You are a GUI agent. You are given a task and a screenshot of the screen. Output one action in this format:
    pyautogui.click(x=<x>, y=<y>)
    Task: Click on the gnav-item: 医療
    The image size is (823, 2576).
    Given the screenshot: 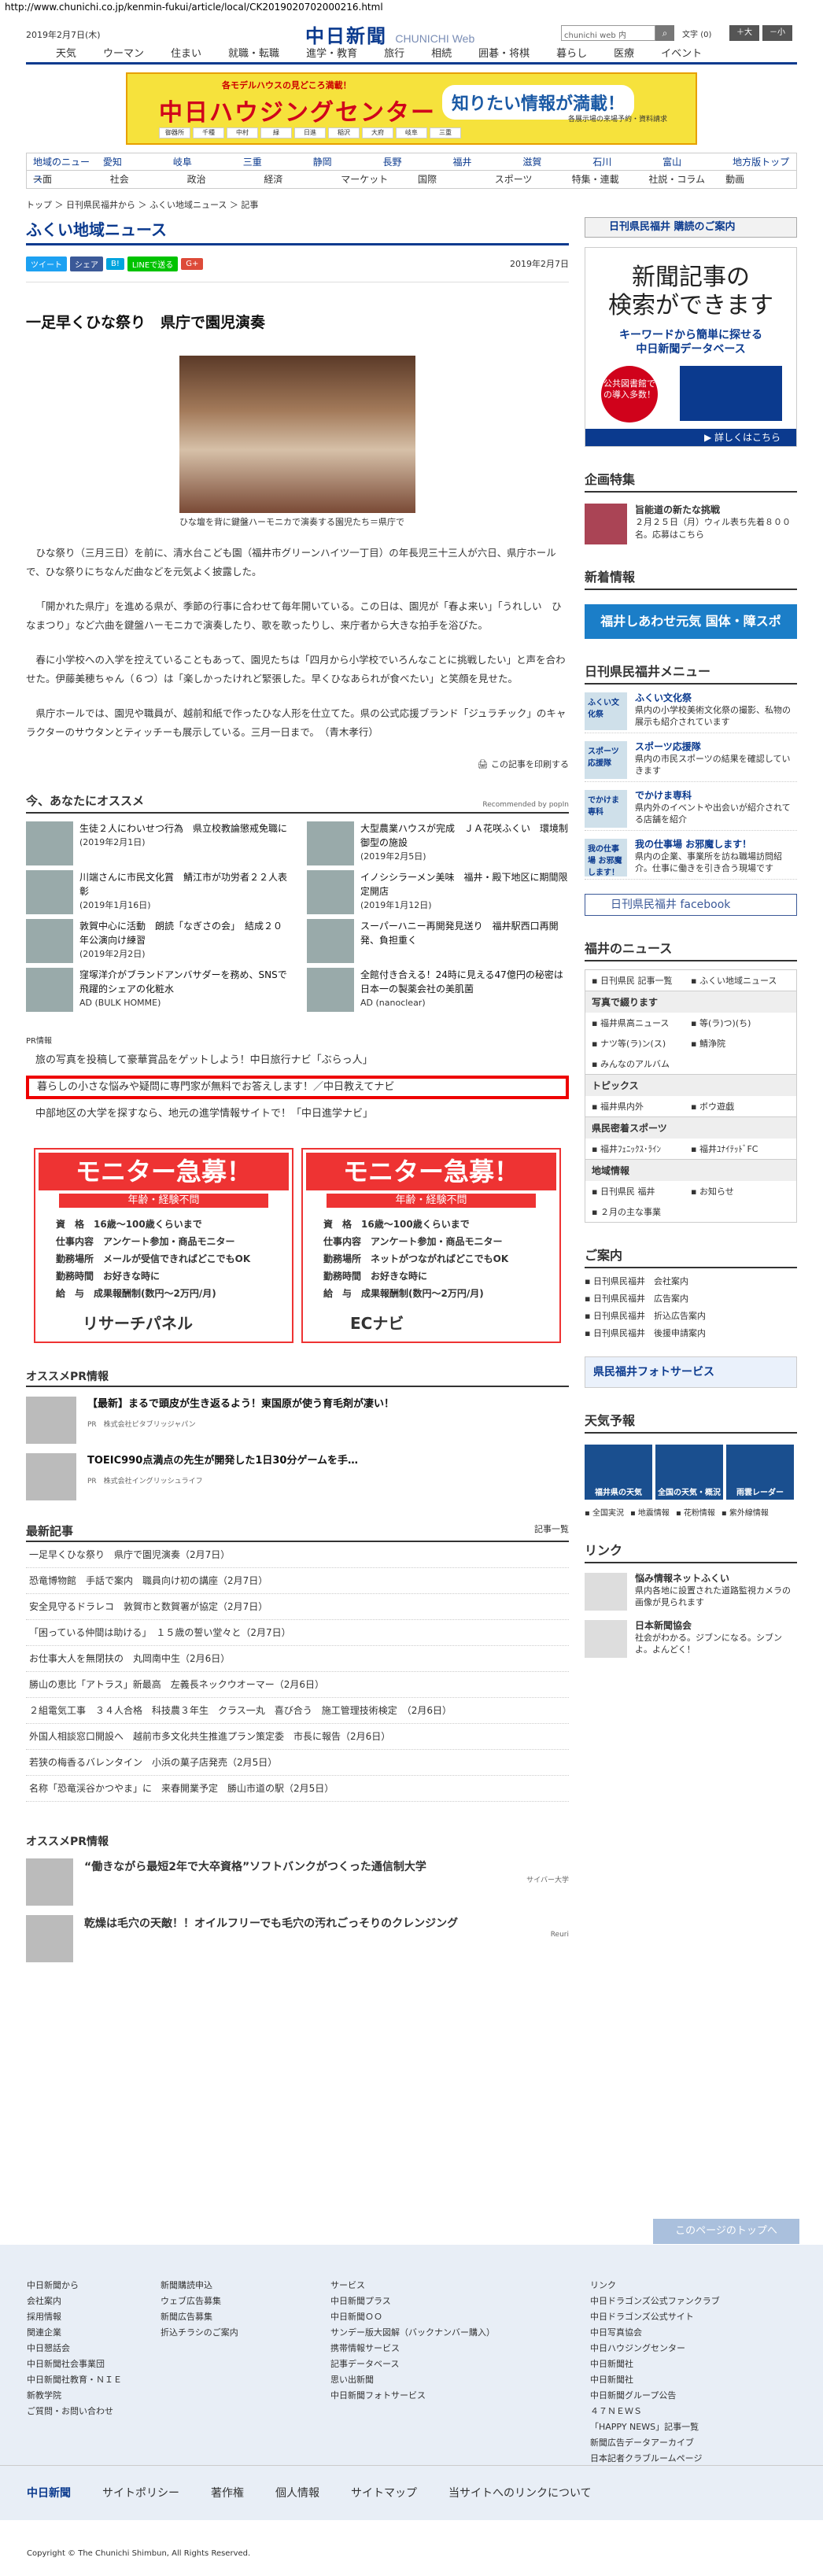 What is the action you would take?
    pyautogui.click(x=624, y=54)
    